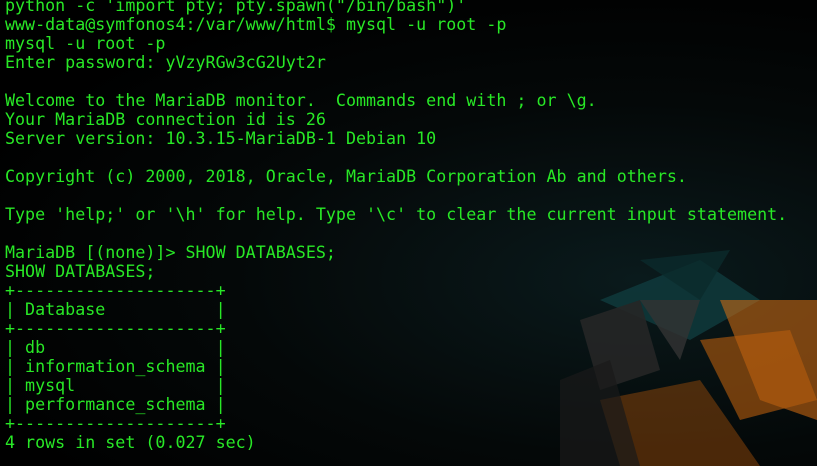 The width and height of the screenshot is (817, 466). I want to click on terminal-line: SHOW DATABASES;, so click(80, 271).